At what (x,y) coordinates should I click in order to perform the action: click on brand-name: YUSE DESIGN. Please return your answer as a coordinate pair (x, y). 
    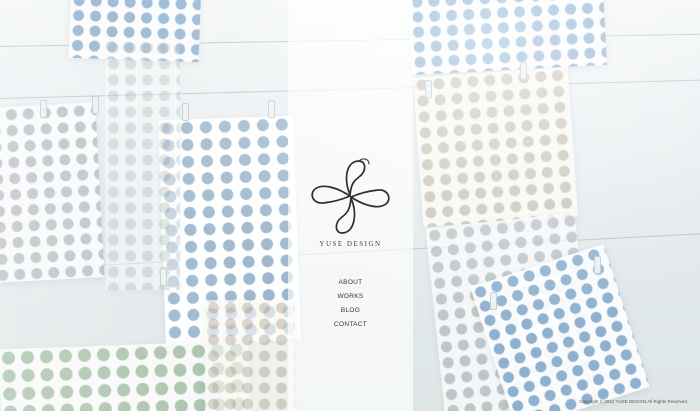
    Looking at the image, I should click on (350, 244).